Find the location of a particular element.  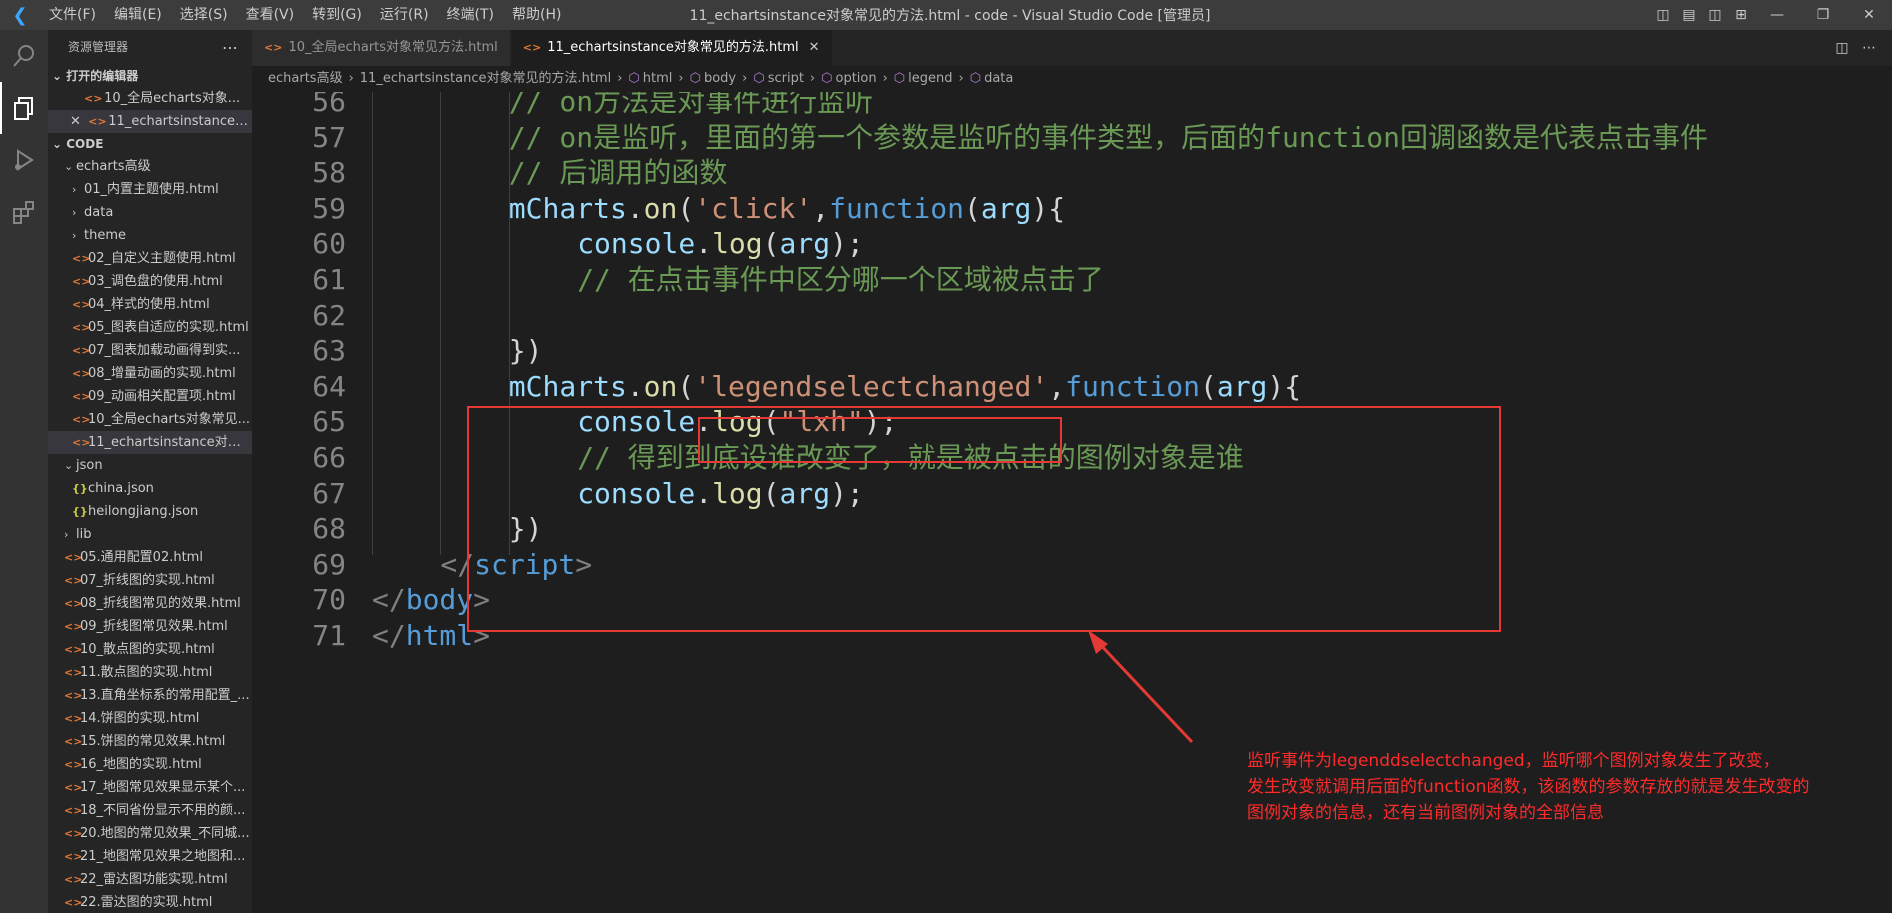

annotation-line: 发生改变就调用后面的function函数，该函数的参数存放的就是发生改变的 is located at coordinates (1528, 787).